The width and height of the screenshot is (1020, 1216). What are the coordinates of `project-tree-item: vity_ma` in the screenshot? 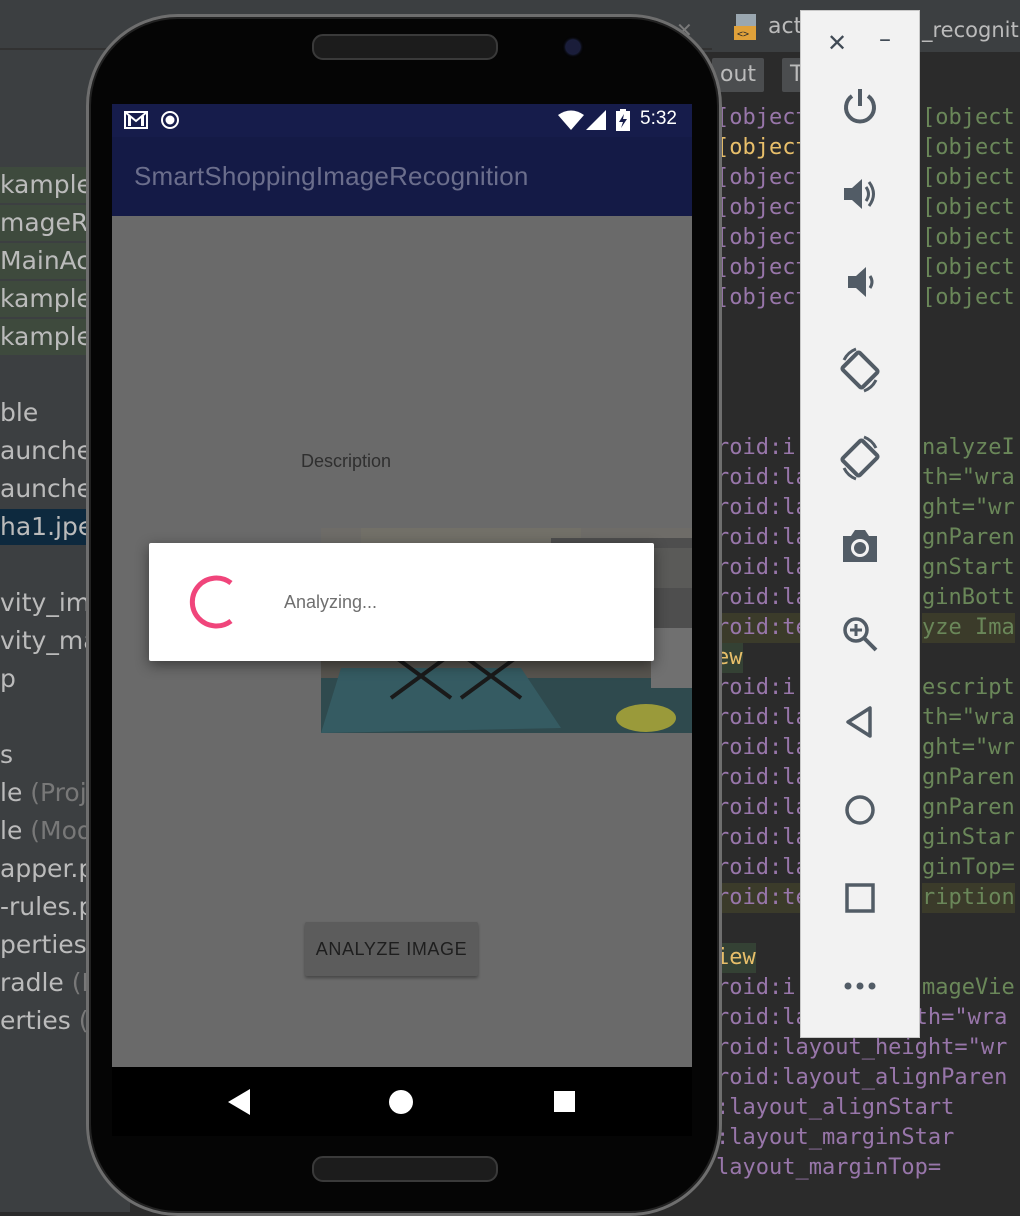 It's located at (49, 641).